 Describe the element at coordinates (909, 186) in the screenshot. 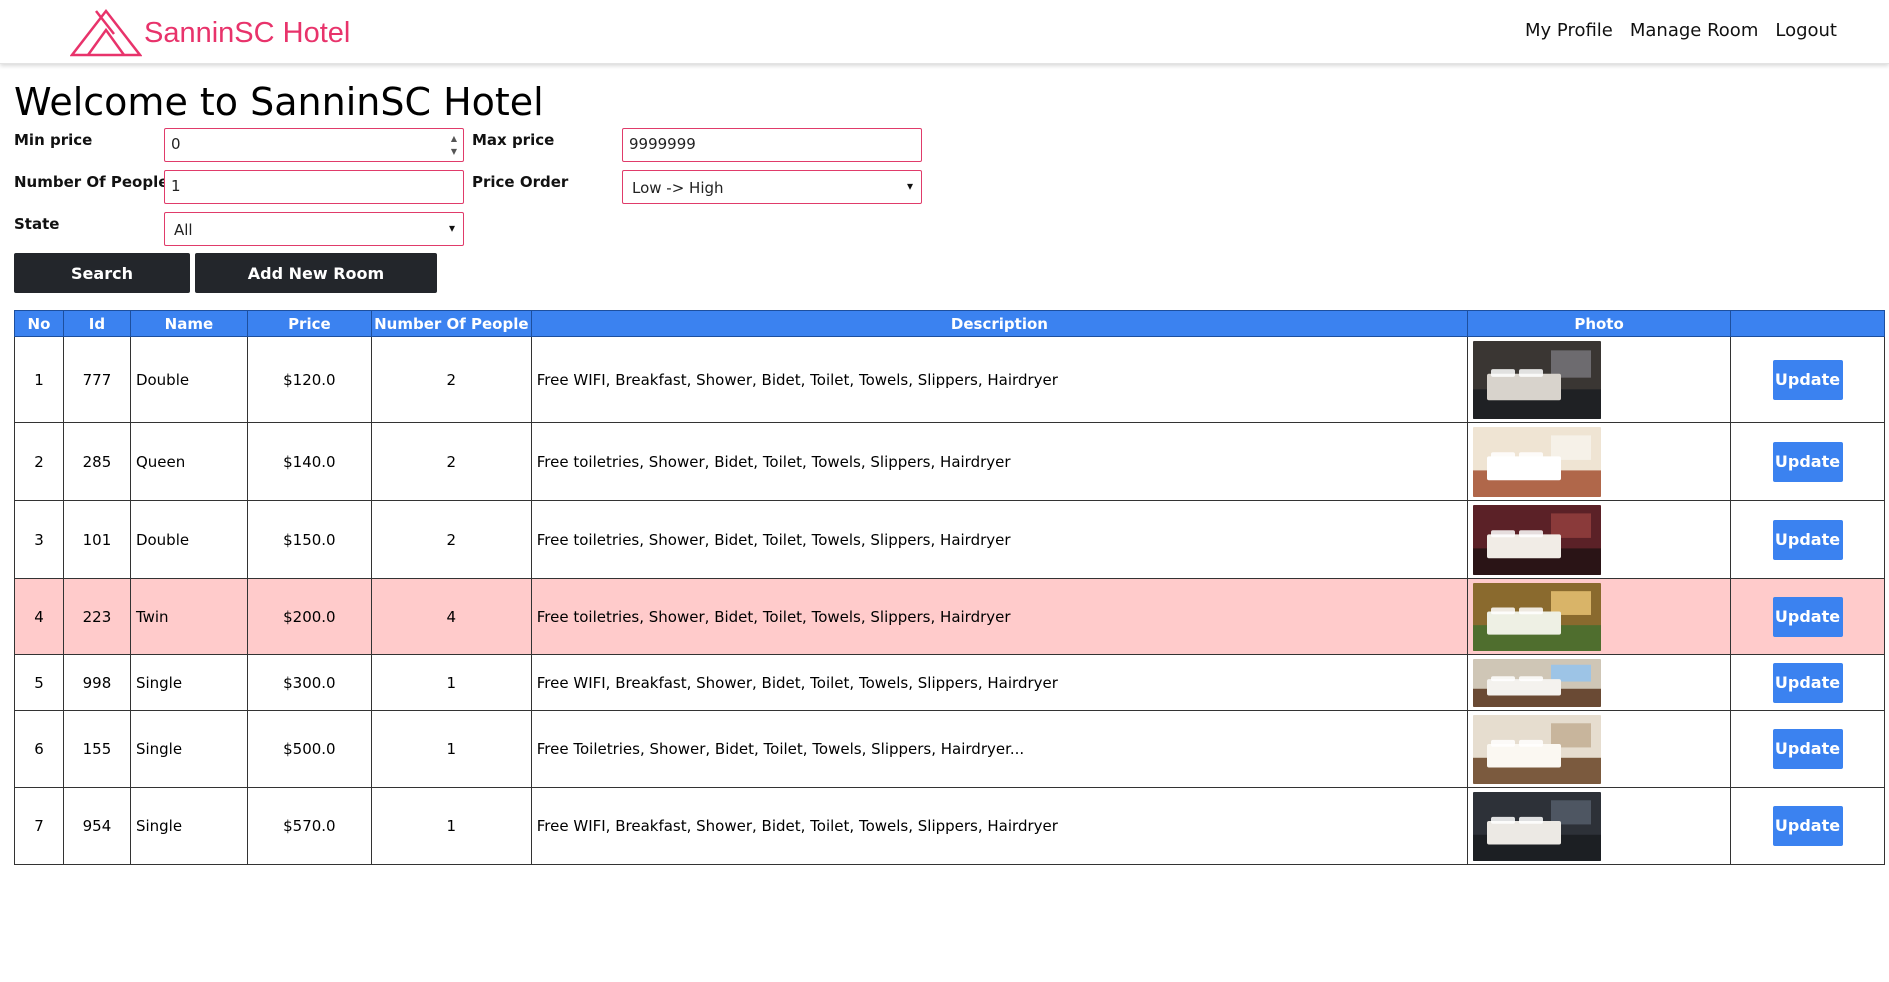

I see `chevron-down-icon: ▾` at that location.